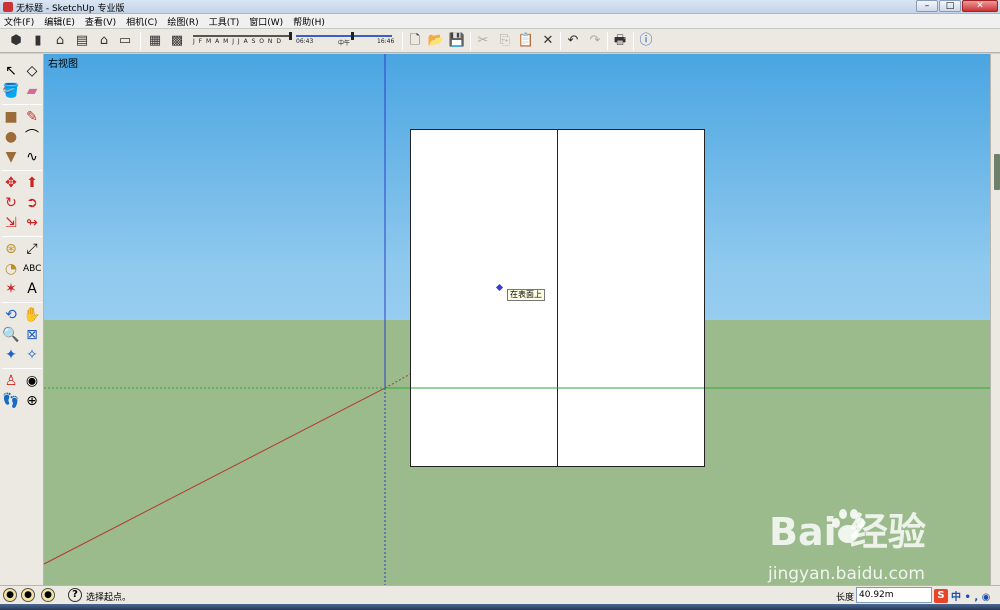 The width and height of the screenshot is (1000, 610). I want to click on make-component-icon: ◇, so click(32, 71).